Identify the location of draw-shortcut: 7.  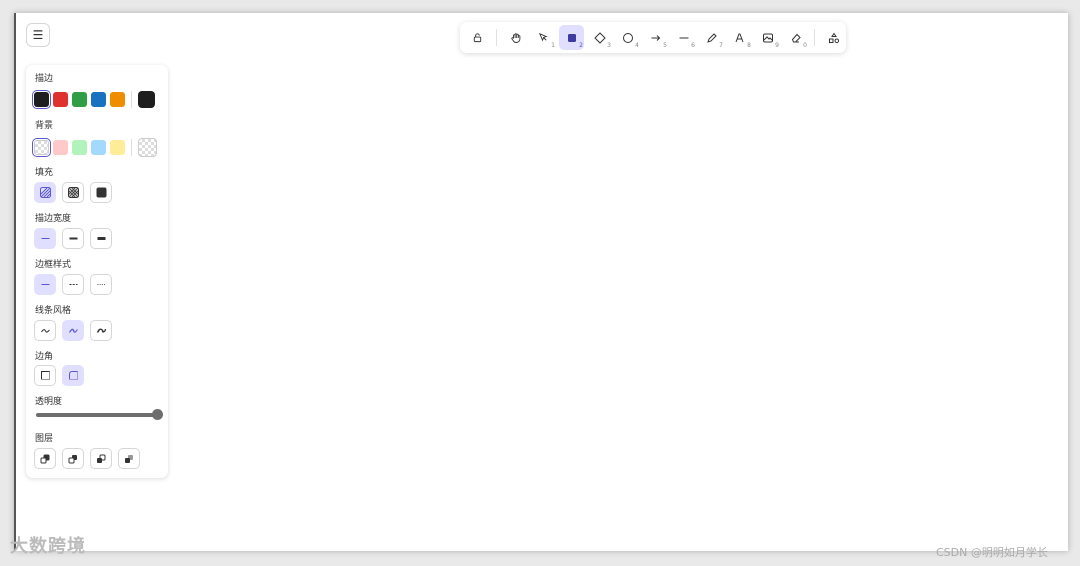
(721, 45).